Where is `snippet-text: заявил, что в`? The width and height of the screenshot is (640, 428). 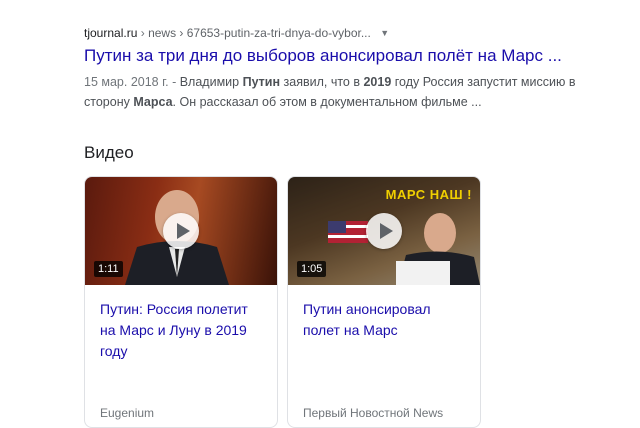 snippet-text: заявил, что в is located at coordinates (322, 82).